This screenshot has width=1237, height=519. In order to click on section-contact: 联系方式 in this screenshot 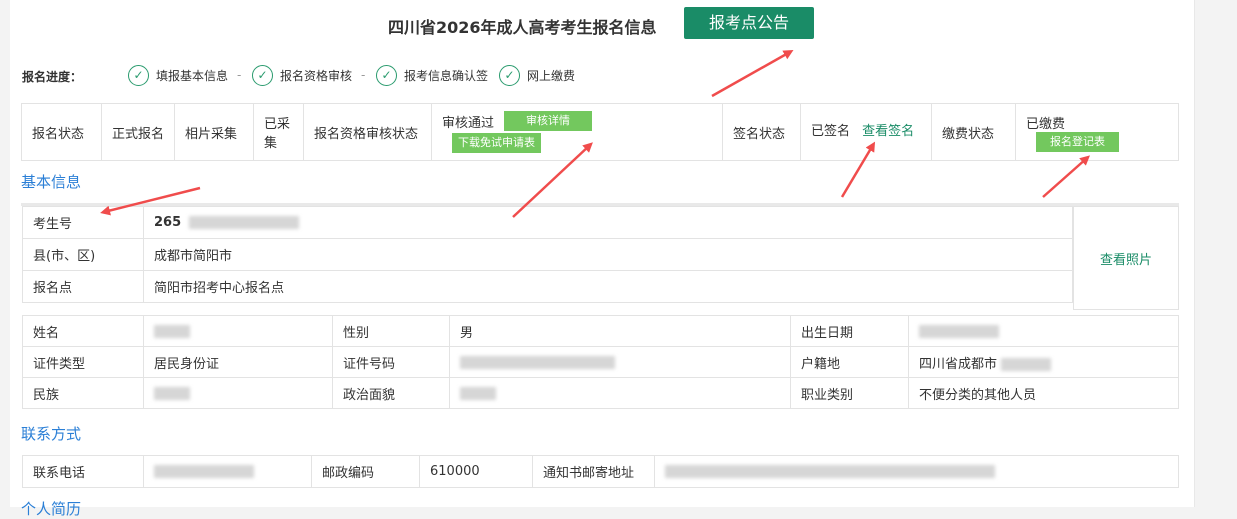, I will do `click(51, 434)`.